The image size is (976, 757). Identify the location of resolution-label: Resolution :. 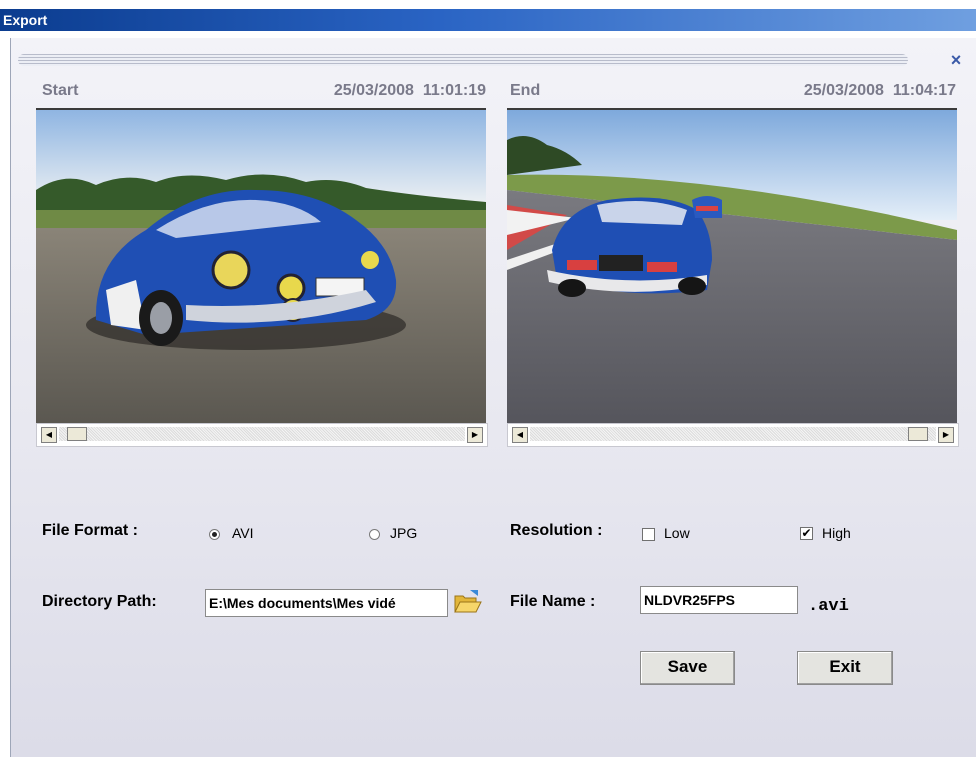
(556, 530).